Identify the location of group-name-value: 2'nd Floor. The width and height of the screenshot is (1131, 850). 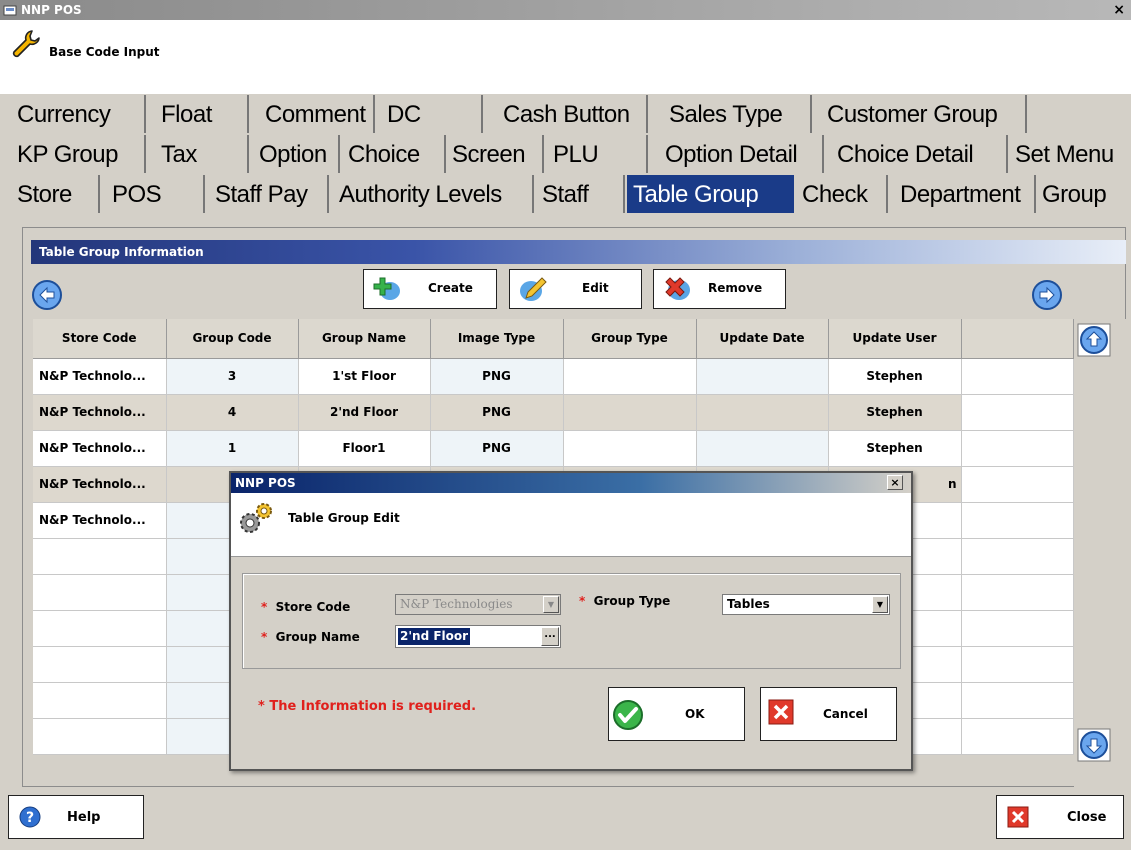
(434, 636).